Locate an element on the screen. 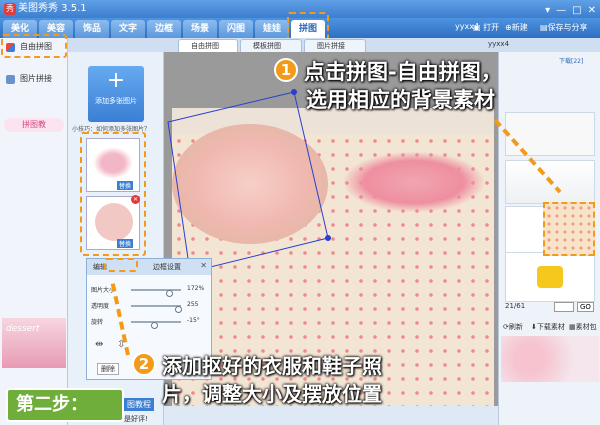 The width and height of the screenshot is (600, 425). step1-number-badge: 1 is located at coordinates (286, 70).